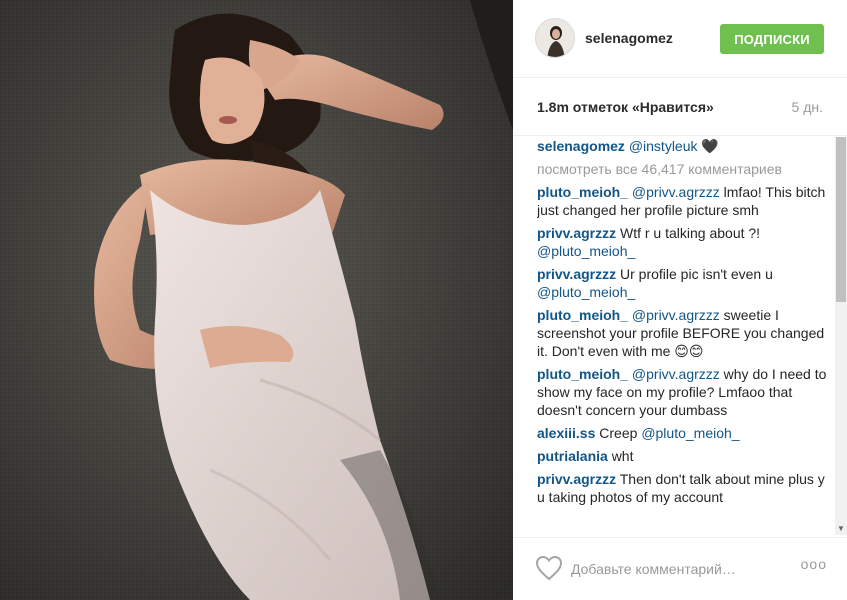 Image resolution: width=847 pixels, height=600 pixels. I want to click on comment-item: putrialania wht, so click(685, 456).